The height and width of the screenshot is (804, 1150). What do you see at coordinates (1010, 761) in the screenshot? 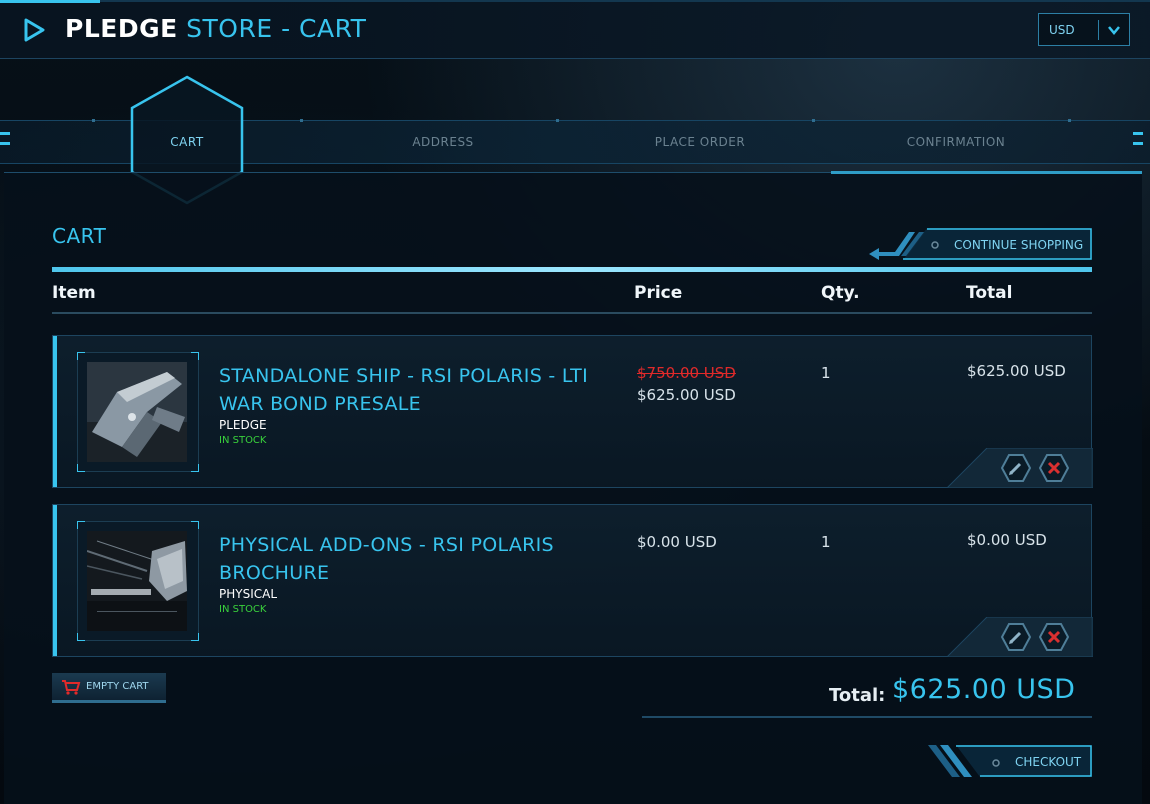
I see `checkout-button: CHECKOUT` at bounding box center [1010, 761].